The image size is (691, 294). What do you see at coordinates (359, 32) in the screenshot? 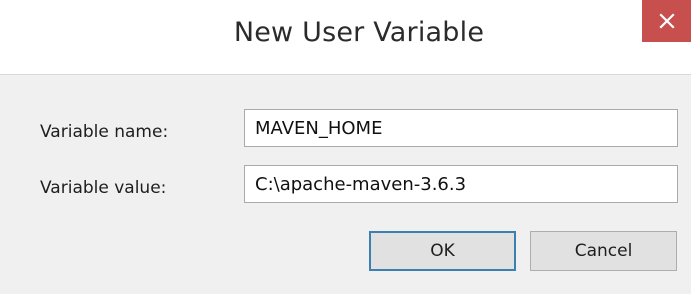
I see `dialog-title: New User Variable` at bounding box center [359, 32].